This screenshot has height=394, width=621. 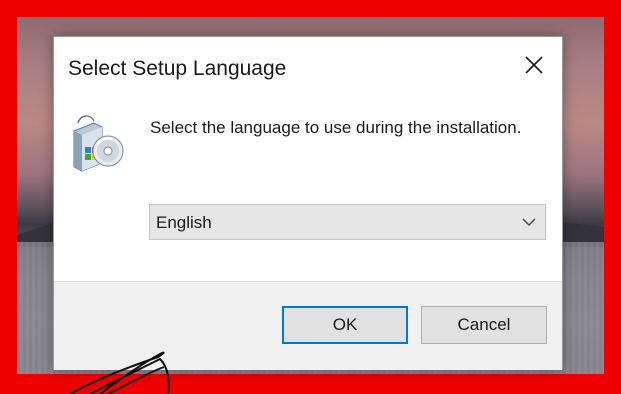 What do you see at coordinates (529, 222) in the screenshot?
I see `chevron-down-icon` at bounding box center [529, 222].